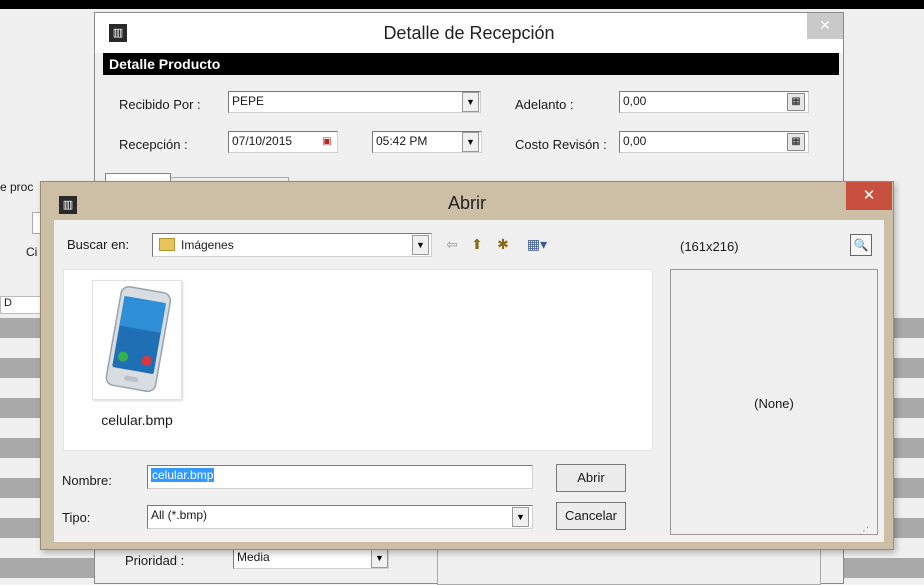 The image size is (924, 585). What do you see at coordinates (340, 517) in the screenshot?
I see `tipo-select: All (*.bmp)` at bounding box center [340, 517].